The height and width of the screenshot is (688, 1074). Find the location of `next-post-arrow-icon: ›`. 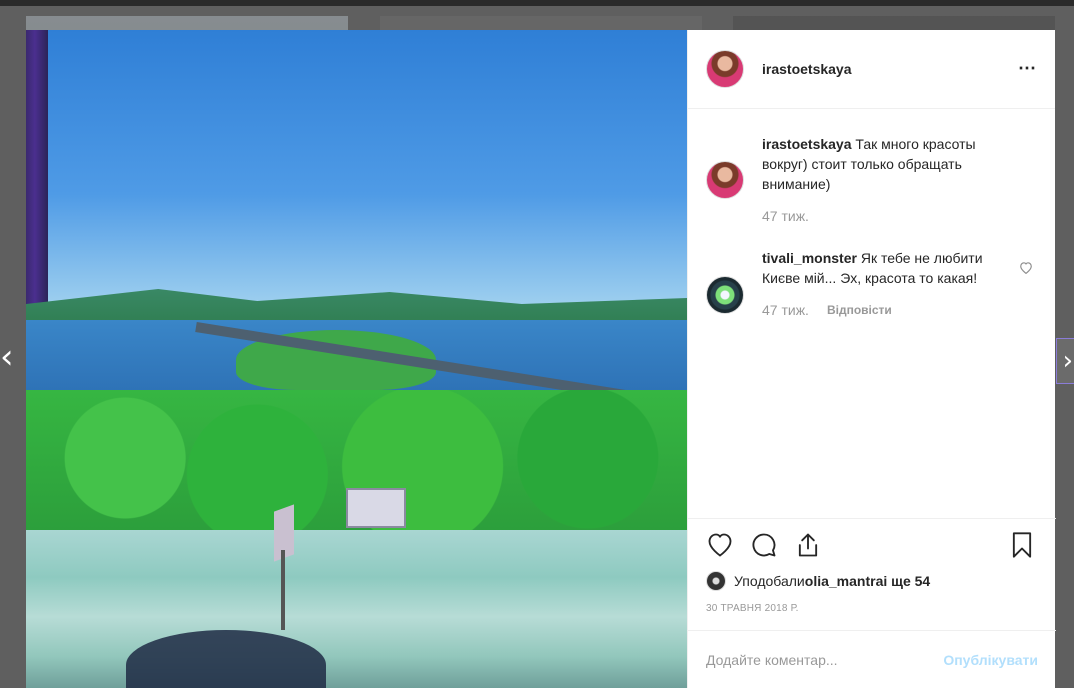

next-post-arrow-icon: › is located at coordinates (1065, 361).